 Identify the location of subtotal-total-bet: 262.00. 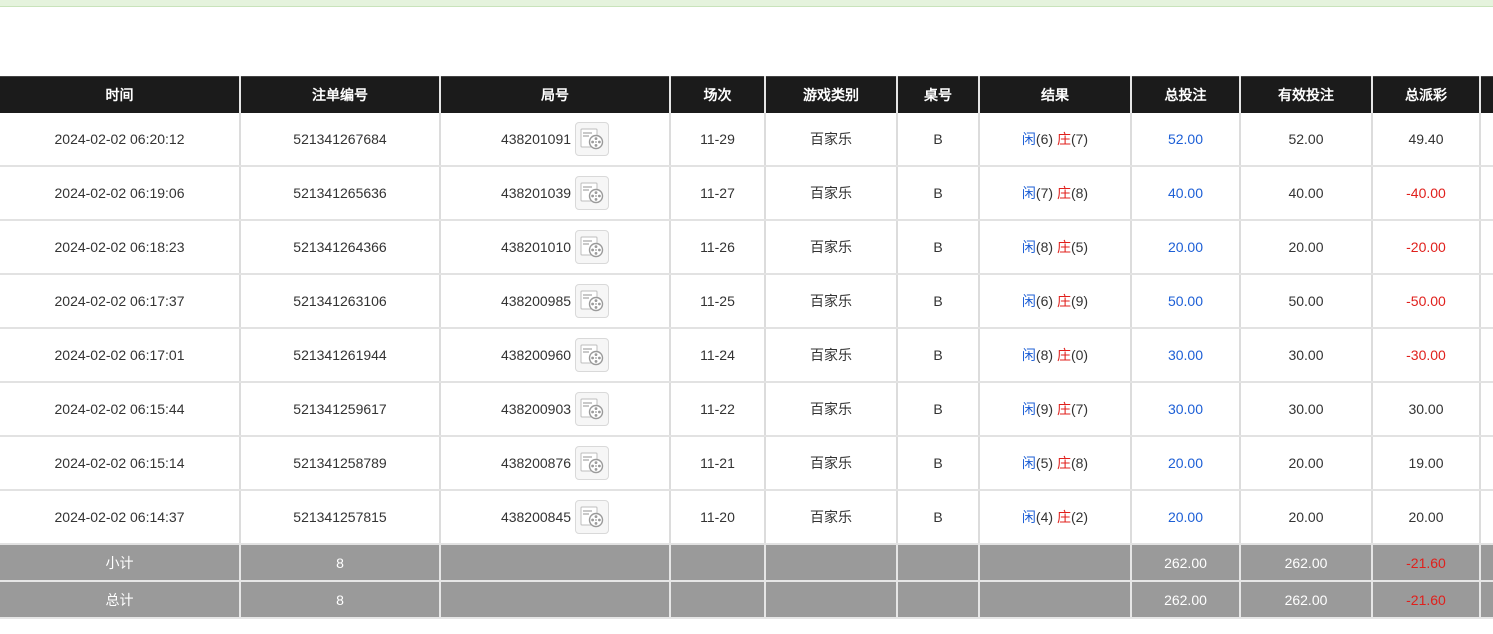
(1185, 563).